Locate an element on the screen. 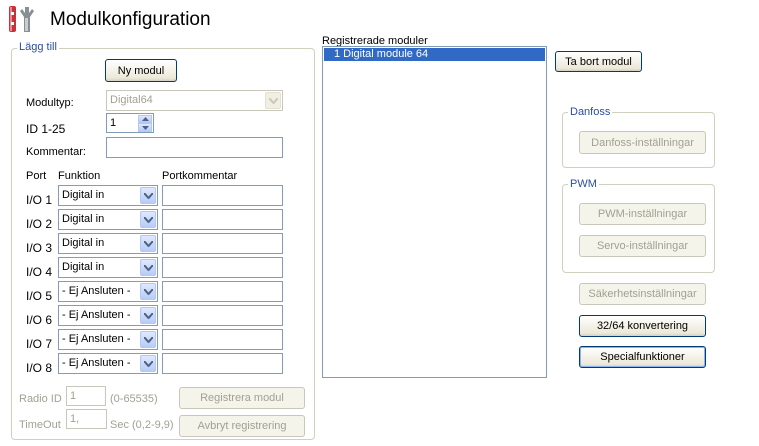  port-label: I/O 3 is located at coordinates (39, 248).